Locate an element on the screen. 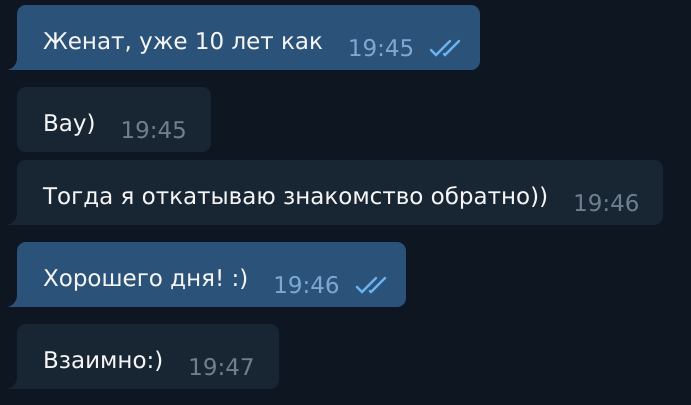 Image resolution: width=691 pixels, height=405 pixels. message-time: 19:47 is located at coordinates (221, 368).